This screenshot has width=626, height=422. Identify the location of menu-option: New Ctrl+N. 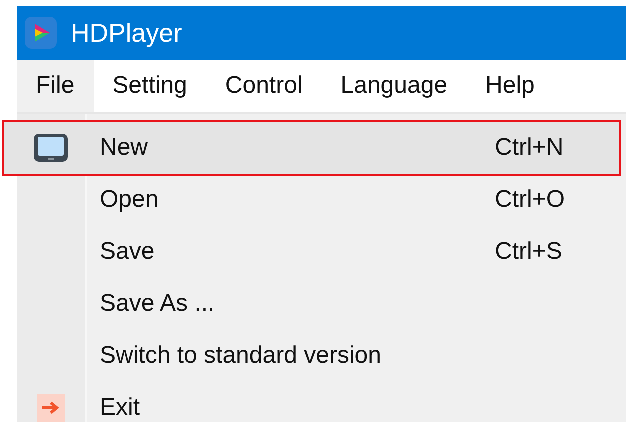
(311, 148).